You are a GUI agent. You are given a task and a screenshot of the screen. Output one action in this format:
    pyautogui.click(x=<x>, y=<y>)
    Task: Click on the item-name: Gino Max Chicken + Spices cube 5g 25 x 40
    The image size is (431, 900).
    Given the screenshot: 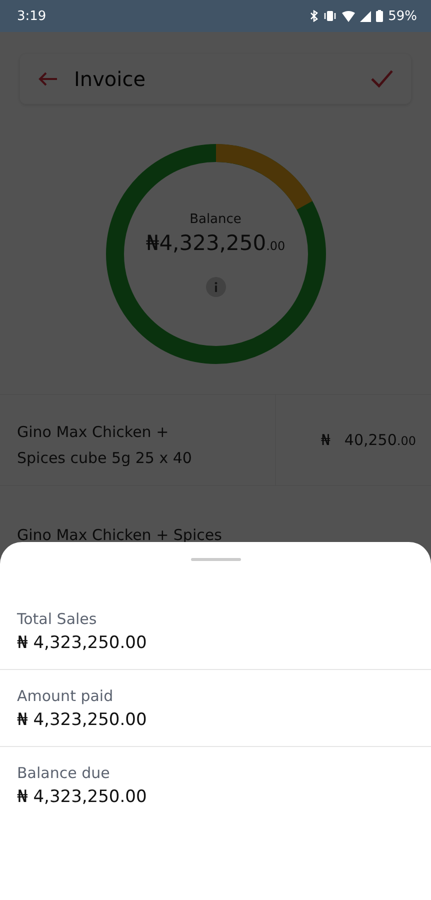 What is the action you would take?
    pyautogui.click(x=104, y=445)
    